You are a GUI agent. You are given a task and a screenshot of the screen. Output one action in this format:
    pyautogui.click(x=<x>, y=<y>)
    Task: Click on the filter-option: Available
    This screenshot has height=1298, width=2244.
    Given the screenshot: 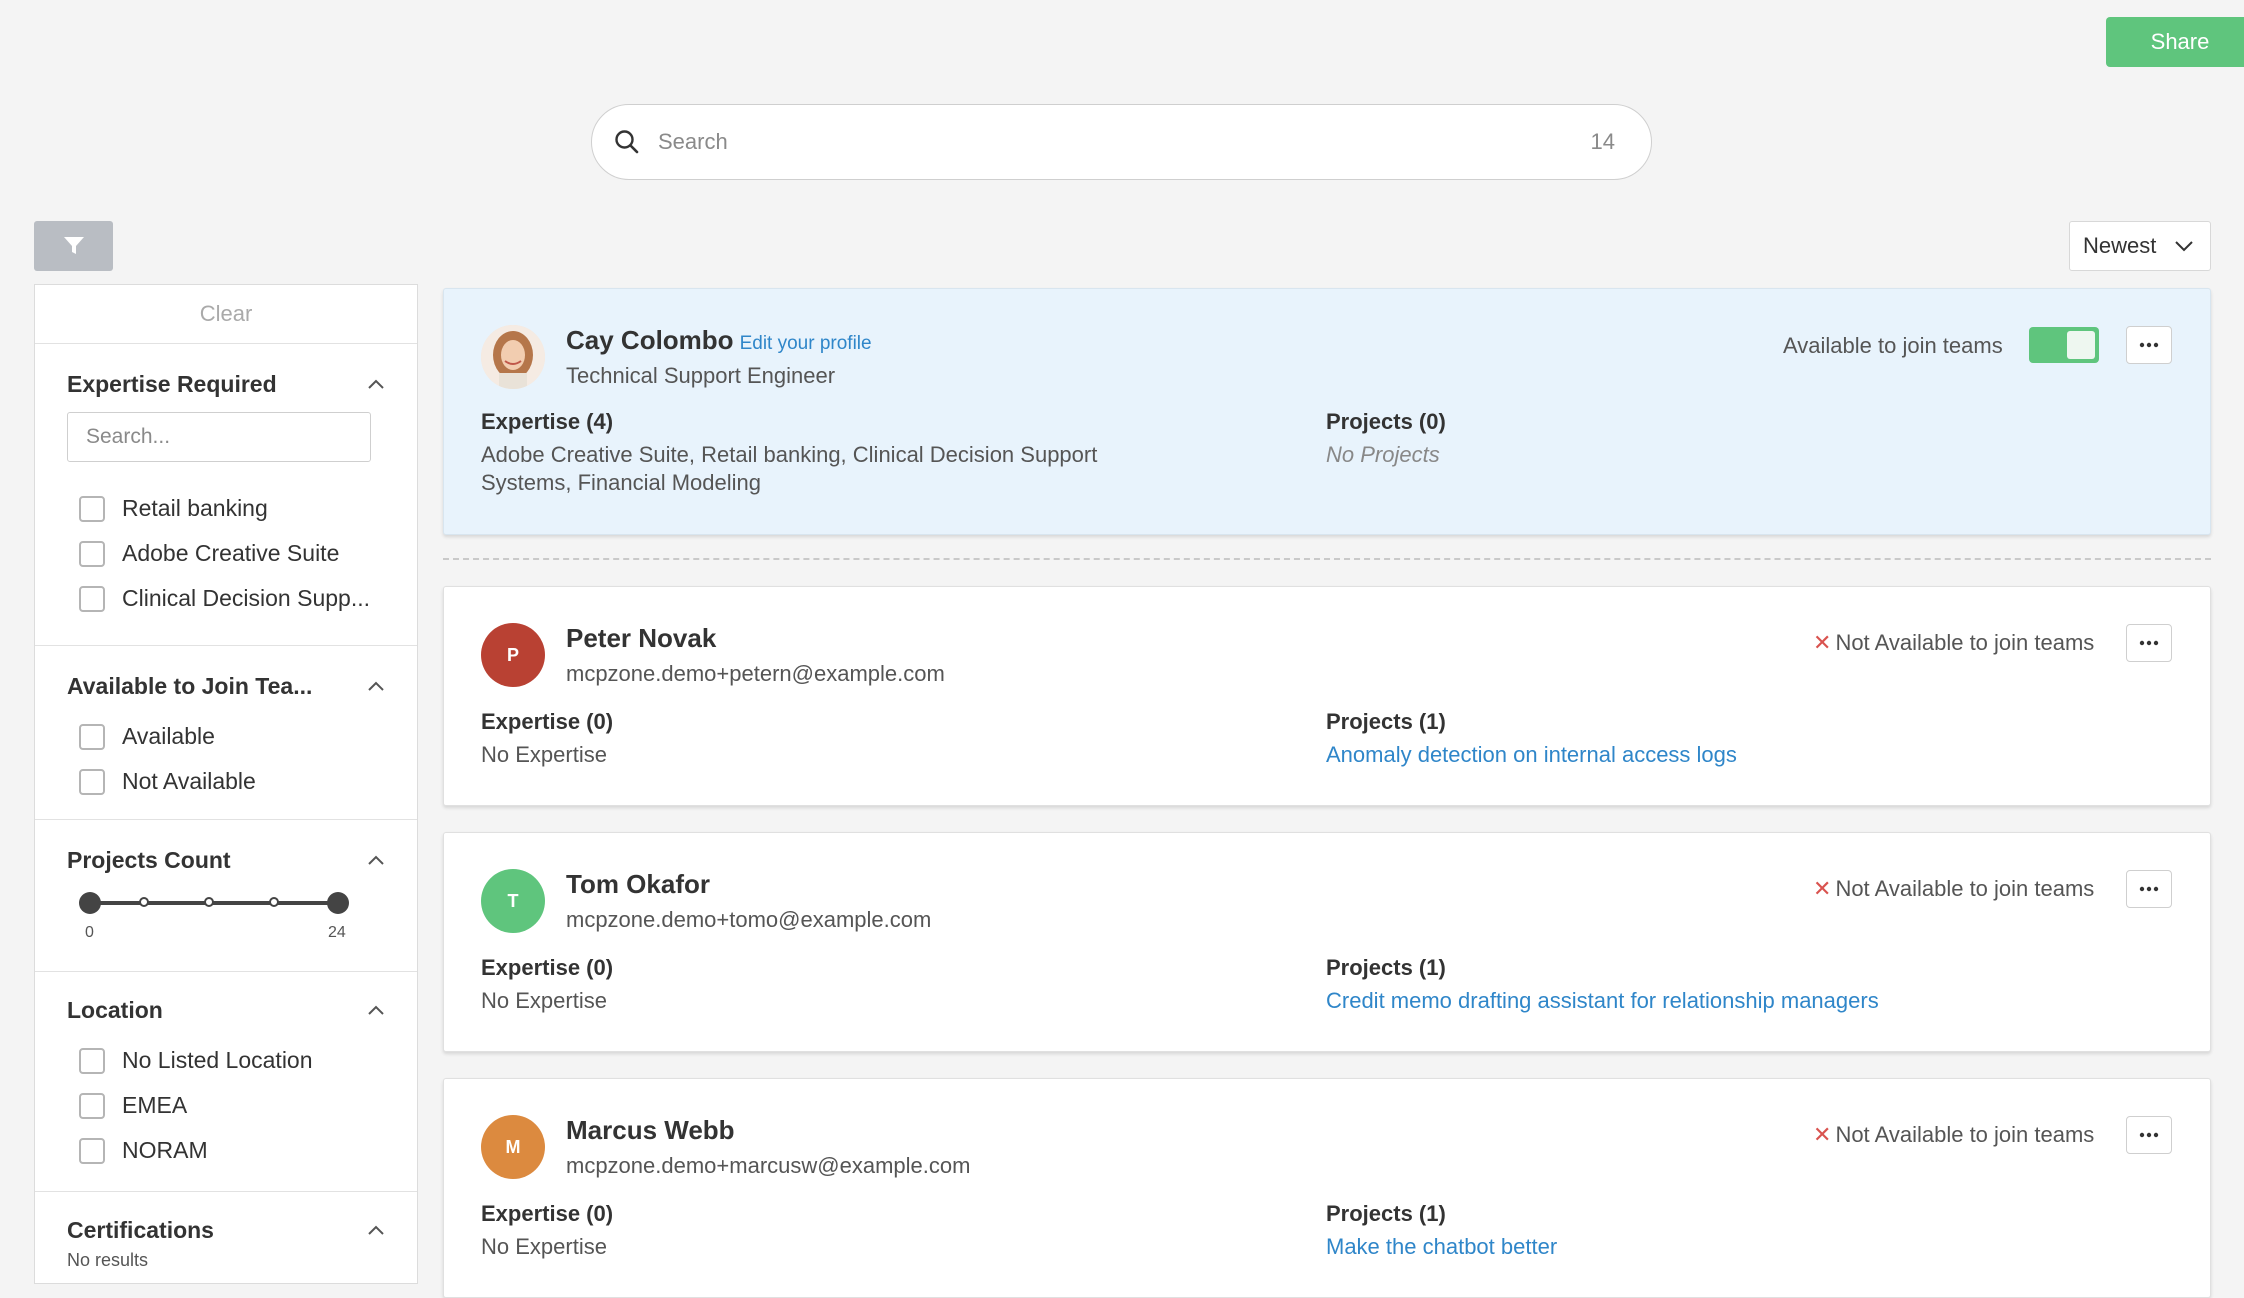 What is the action you would take?
    pyautogui.click(x=226, y=736)
    